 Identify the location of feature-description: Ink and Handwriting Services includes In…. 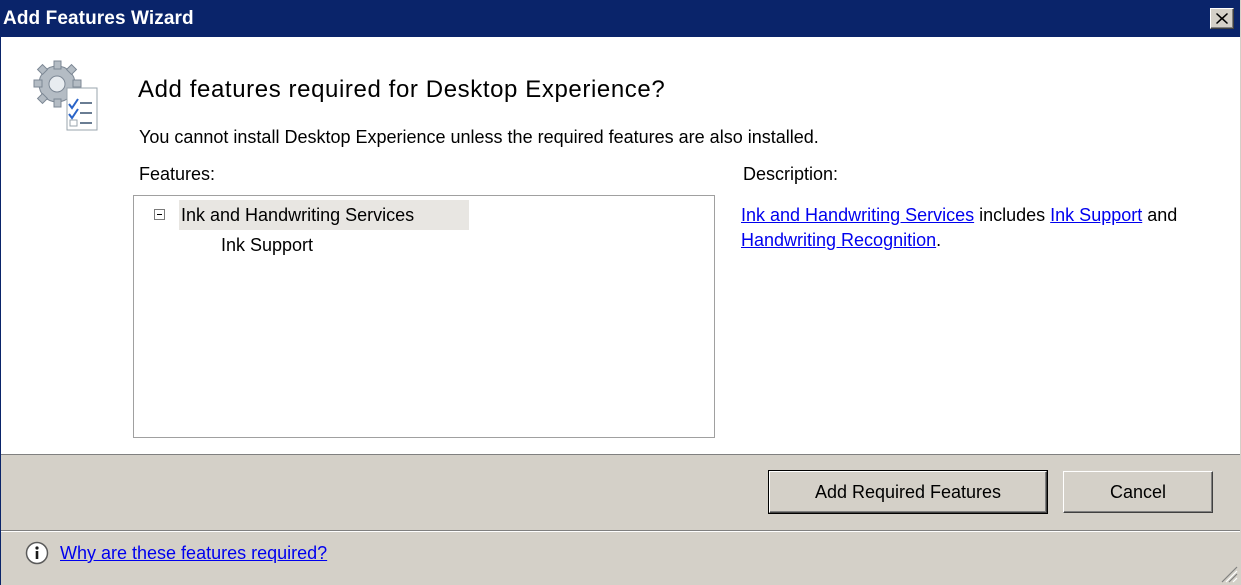
(961, 228).